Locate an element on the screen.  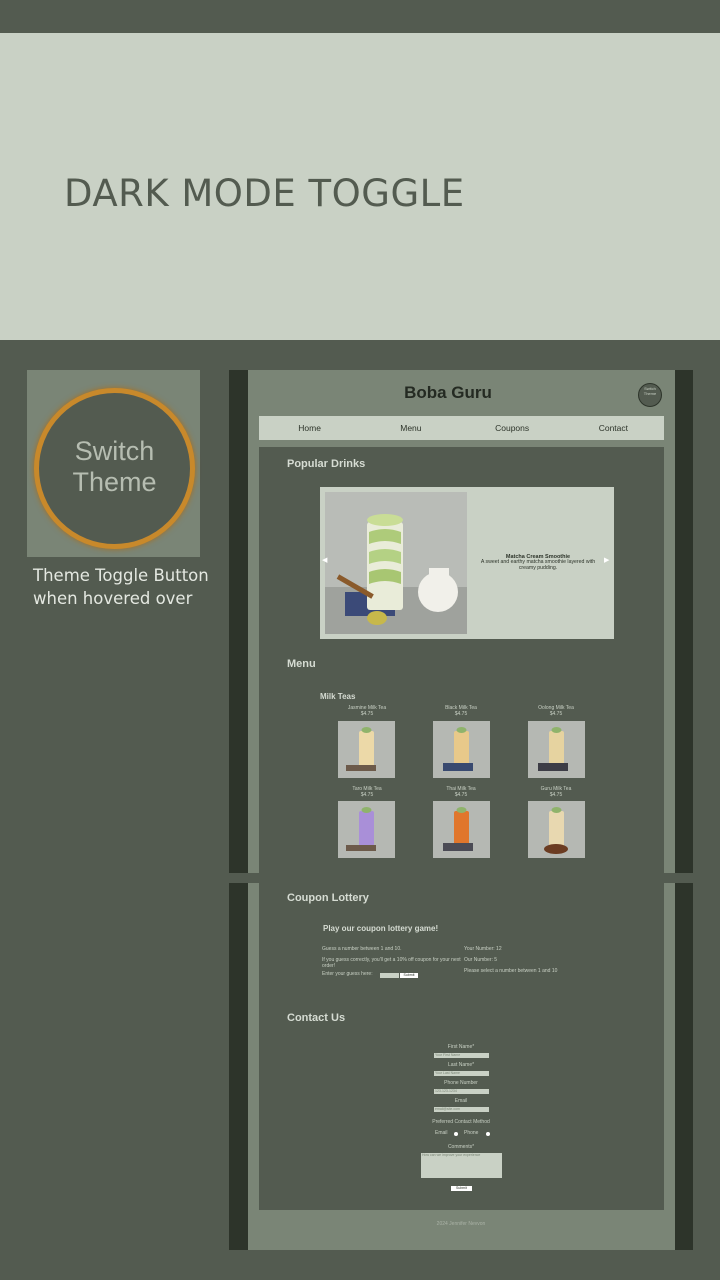
guess-label: Enter your guess here: is located at coordinates (347, 974).